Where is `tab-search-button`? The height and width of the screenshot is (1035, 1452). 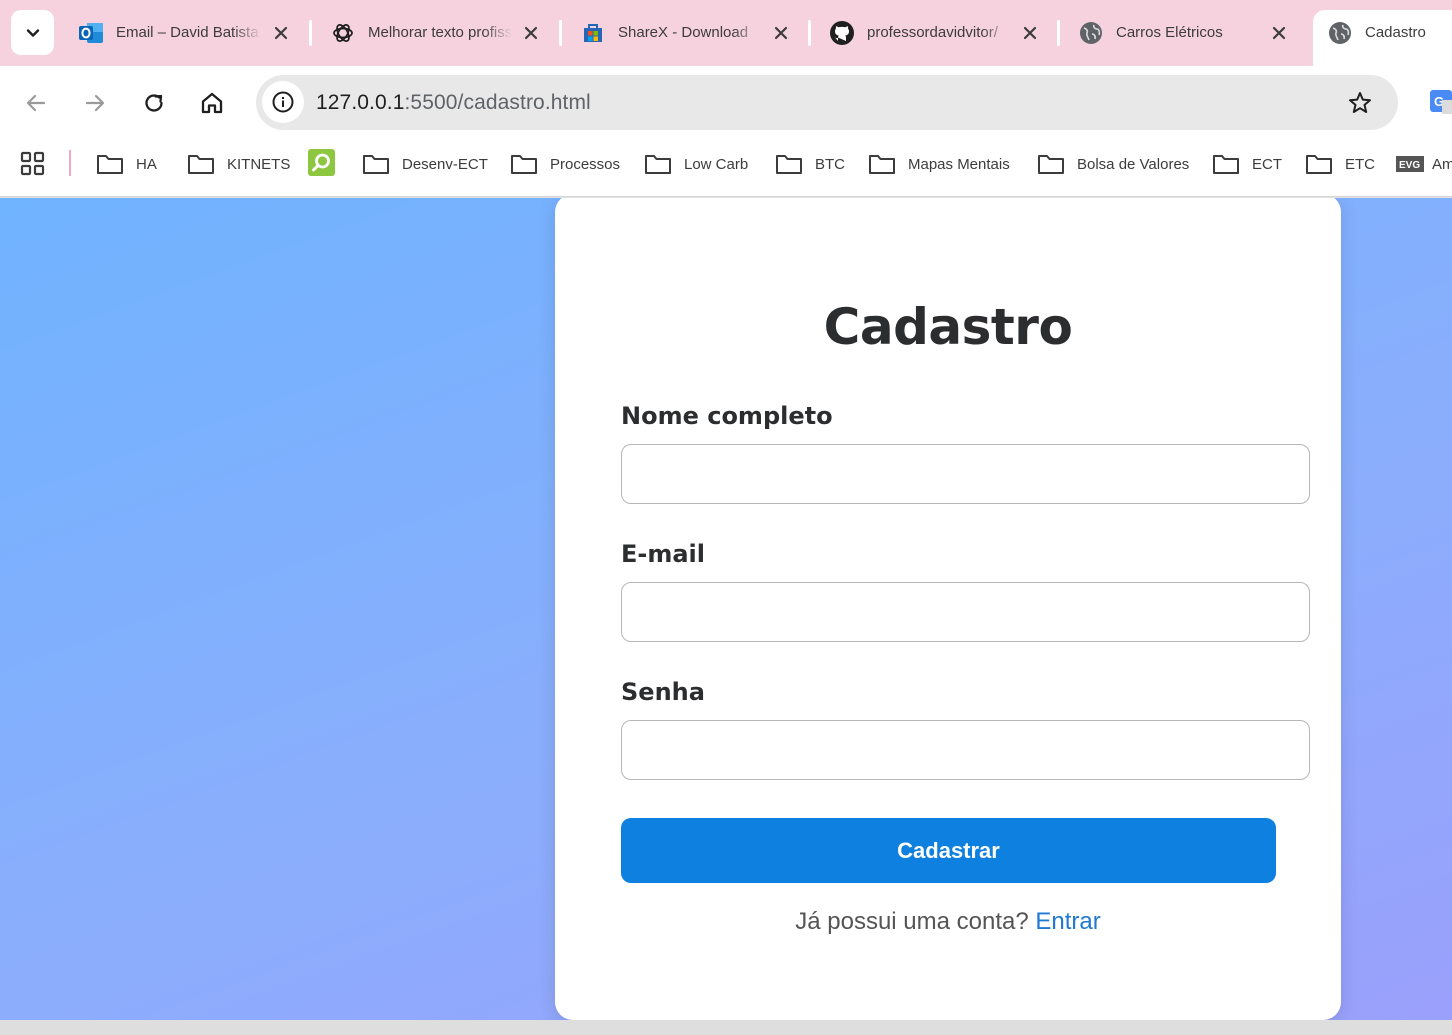
tab-search-button is located at coordinates (32, 32).